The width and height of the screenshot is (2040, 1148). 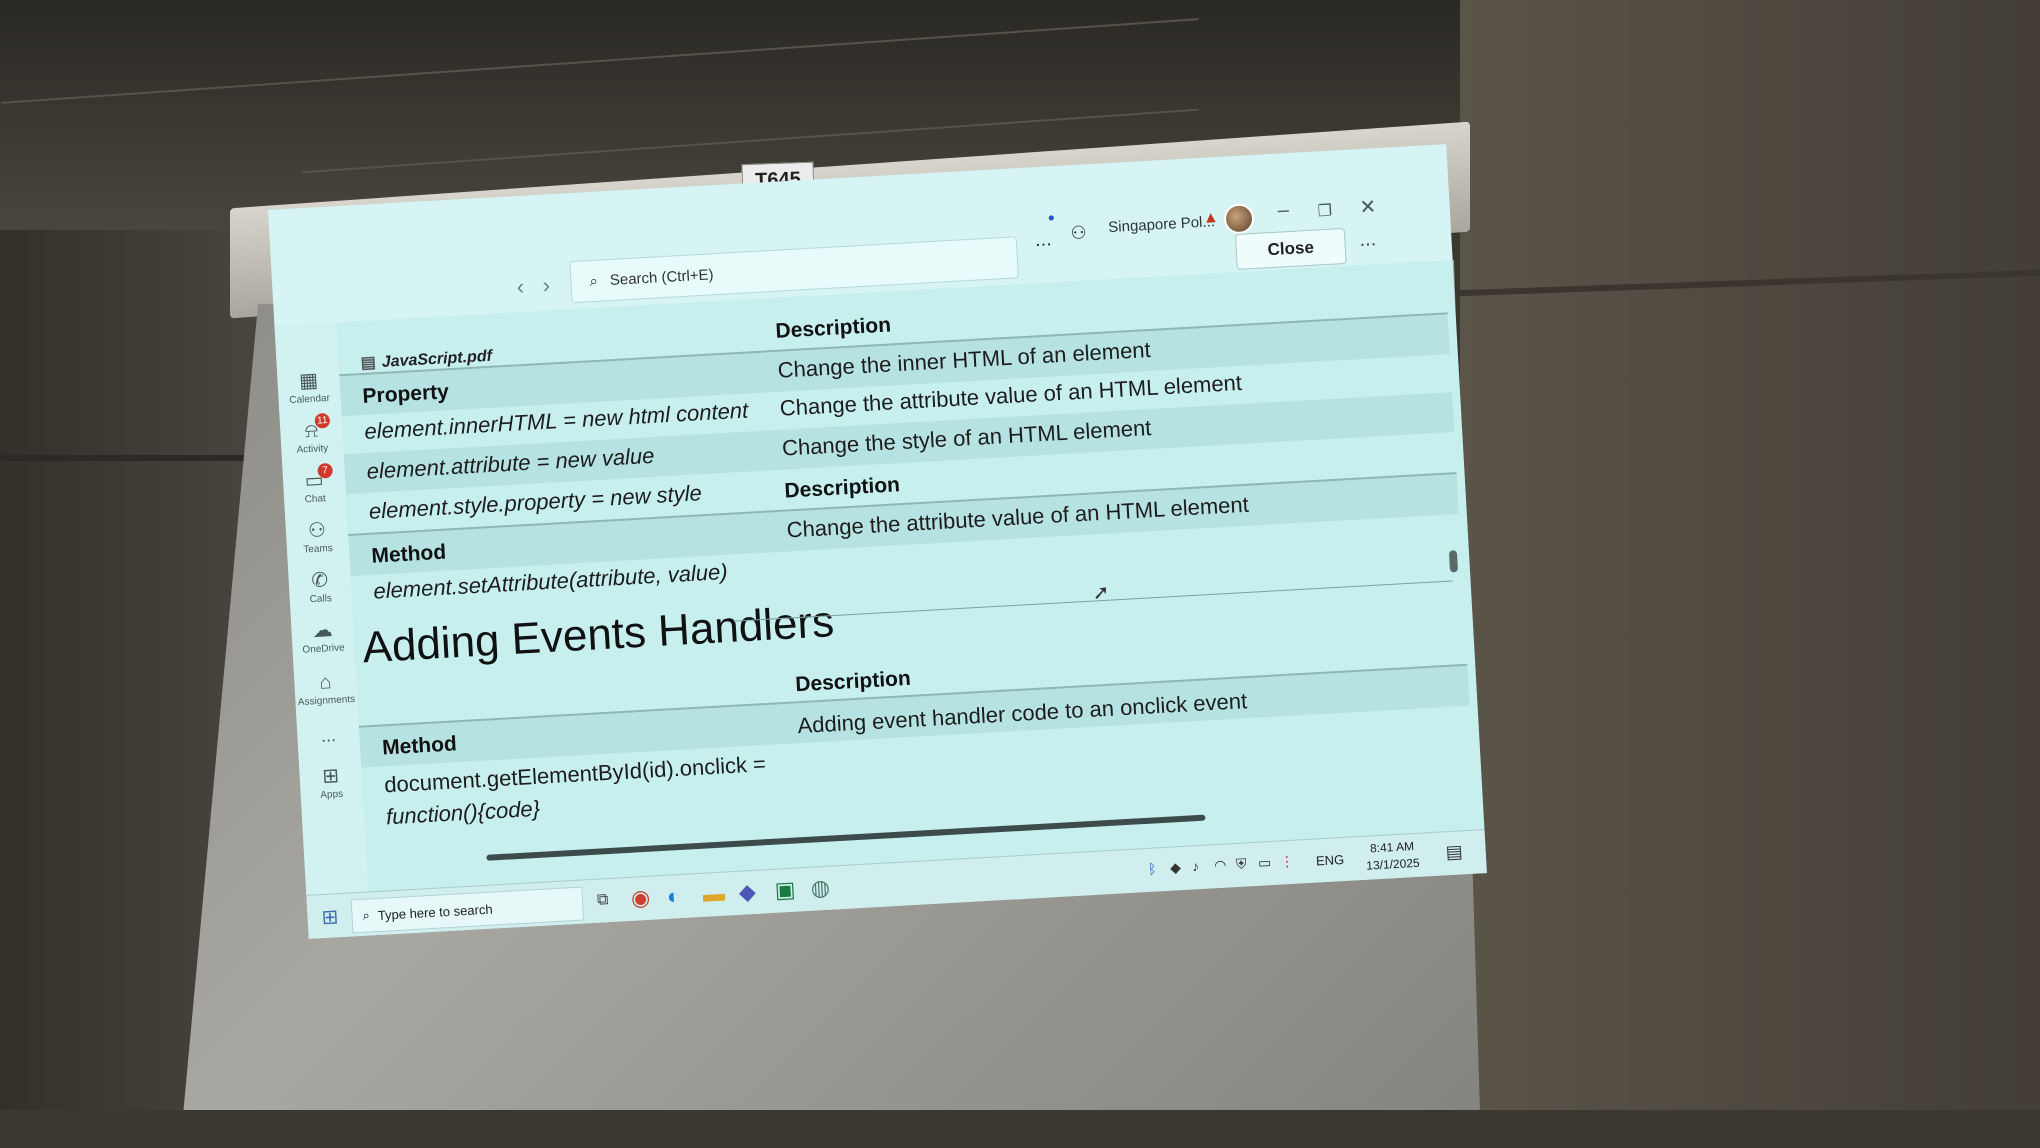 I want to click on rail-item-calendar: ▦ Calendar, so click(x=309, y=387).